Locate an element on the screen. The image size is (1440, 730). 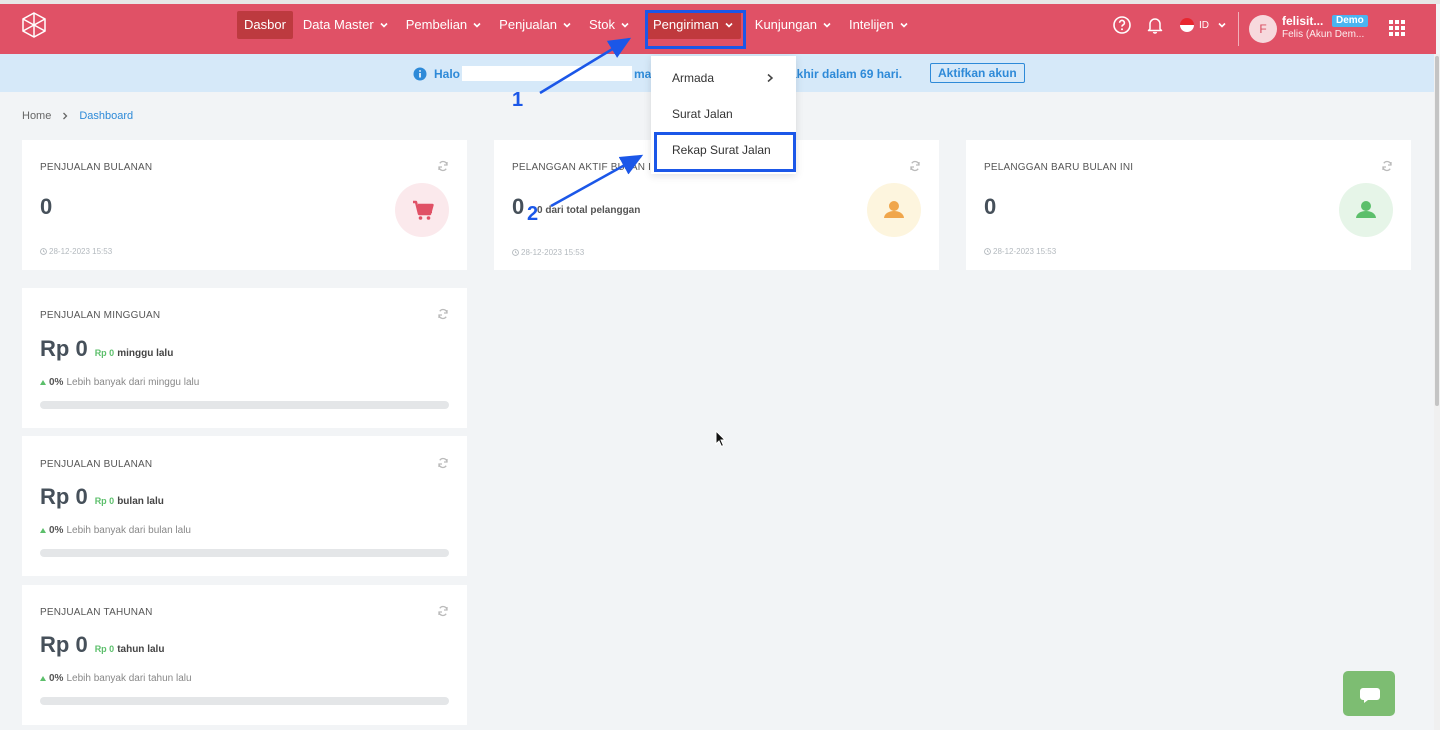
nav-kunjungan: Kunjungan is located at coordinates (793, 25).